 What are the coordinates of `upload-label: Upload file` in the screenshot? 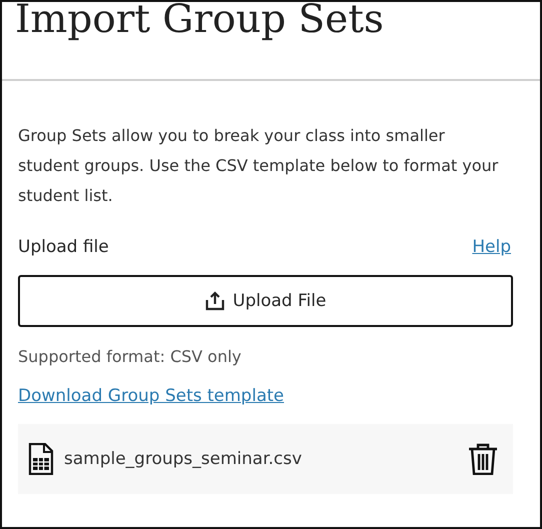 It's located at (63, 247).